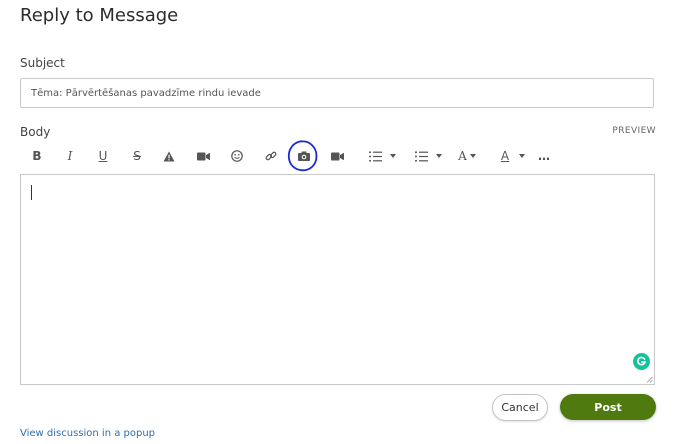 The height and width of the screenshot is (444, 674). I want to click on grammarly-icon, so click(642, 361).